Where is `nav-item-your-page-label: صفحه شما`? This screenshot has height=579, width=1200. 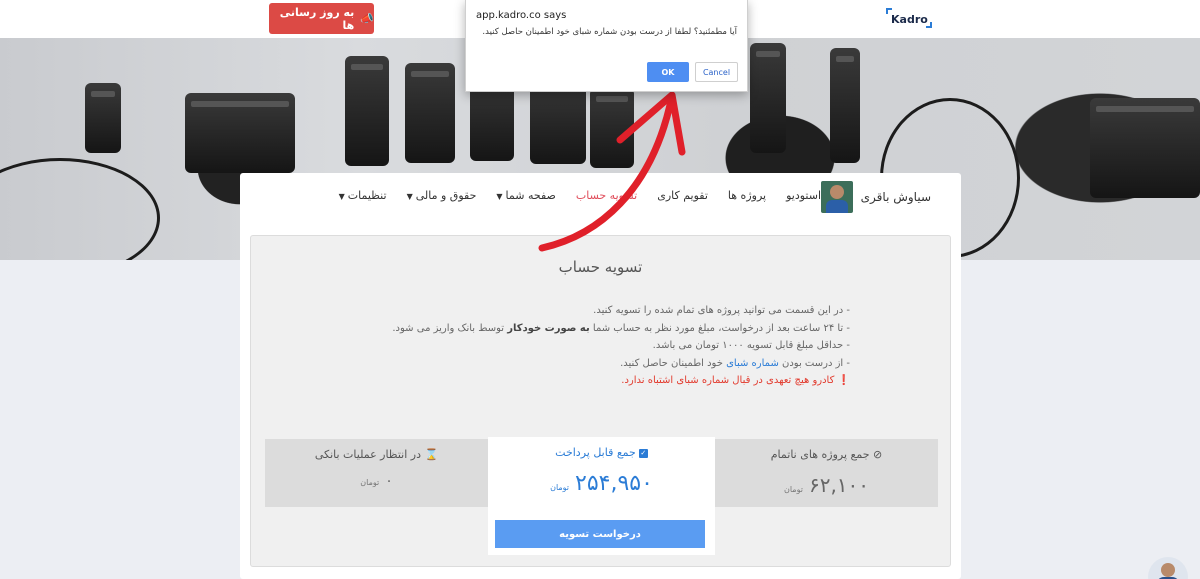
nav-item-your-page-label: صفحه شما is located at coordinates (530, 195).